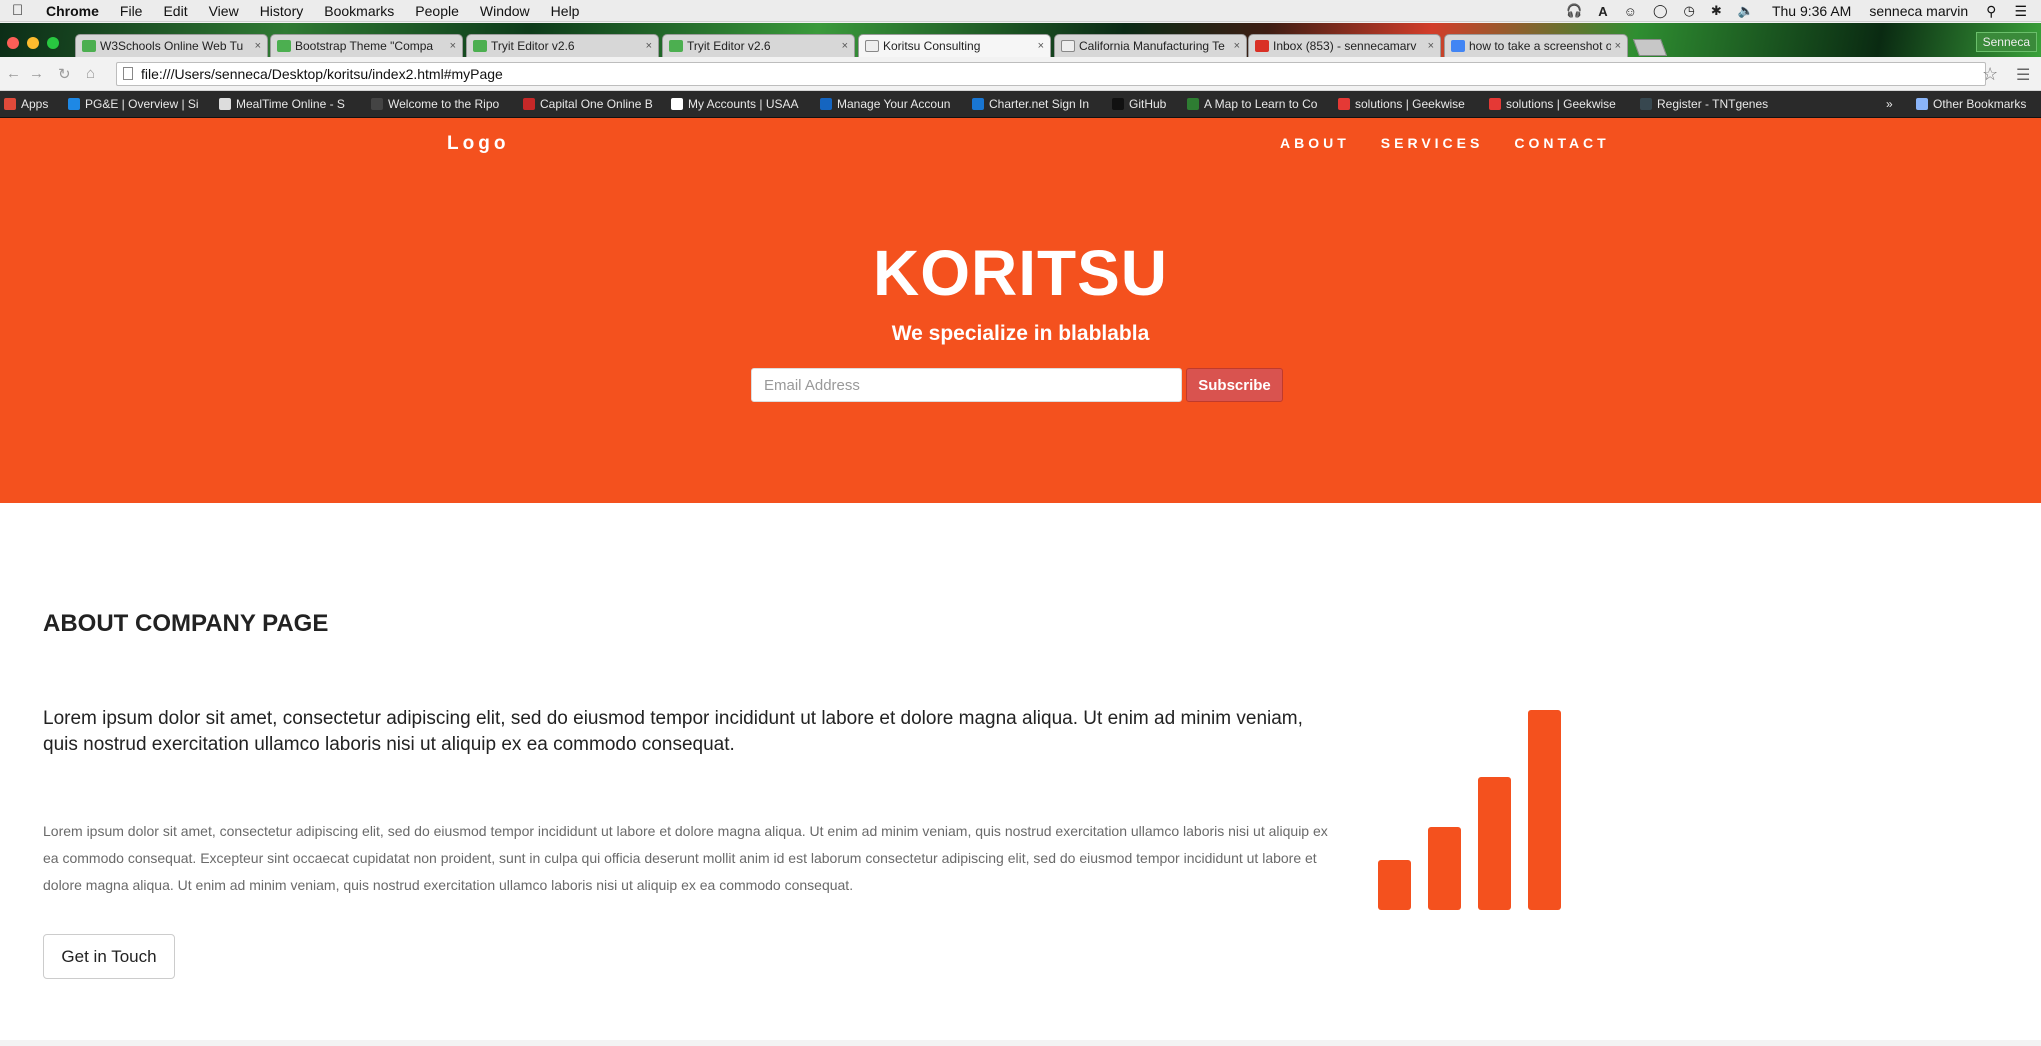 The width and height of the screenshot is (2041, 1046). What do you see at coordinates (505, 11) in the screenshot?
I see `menu-window: Window` at bounding box center [505, 11].